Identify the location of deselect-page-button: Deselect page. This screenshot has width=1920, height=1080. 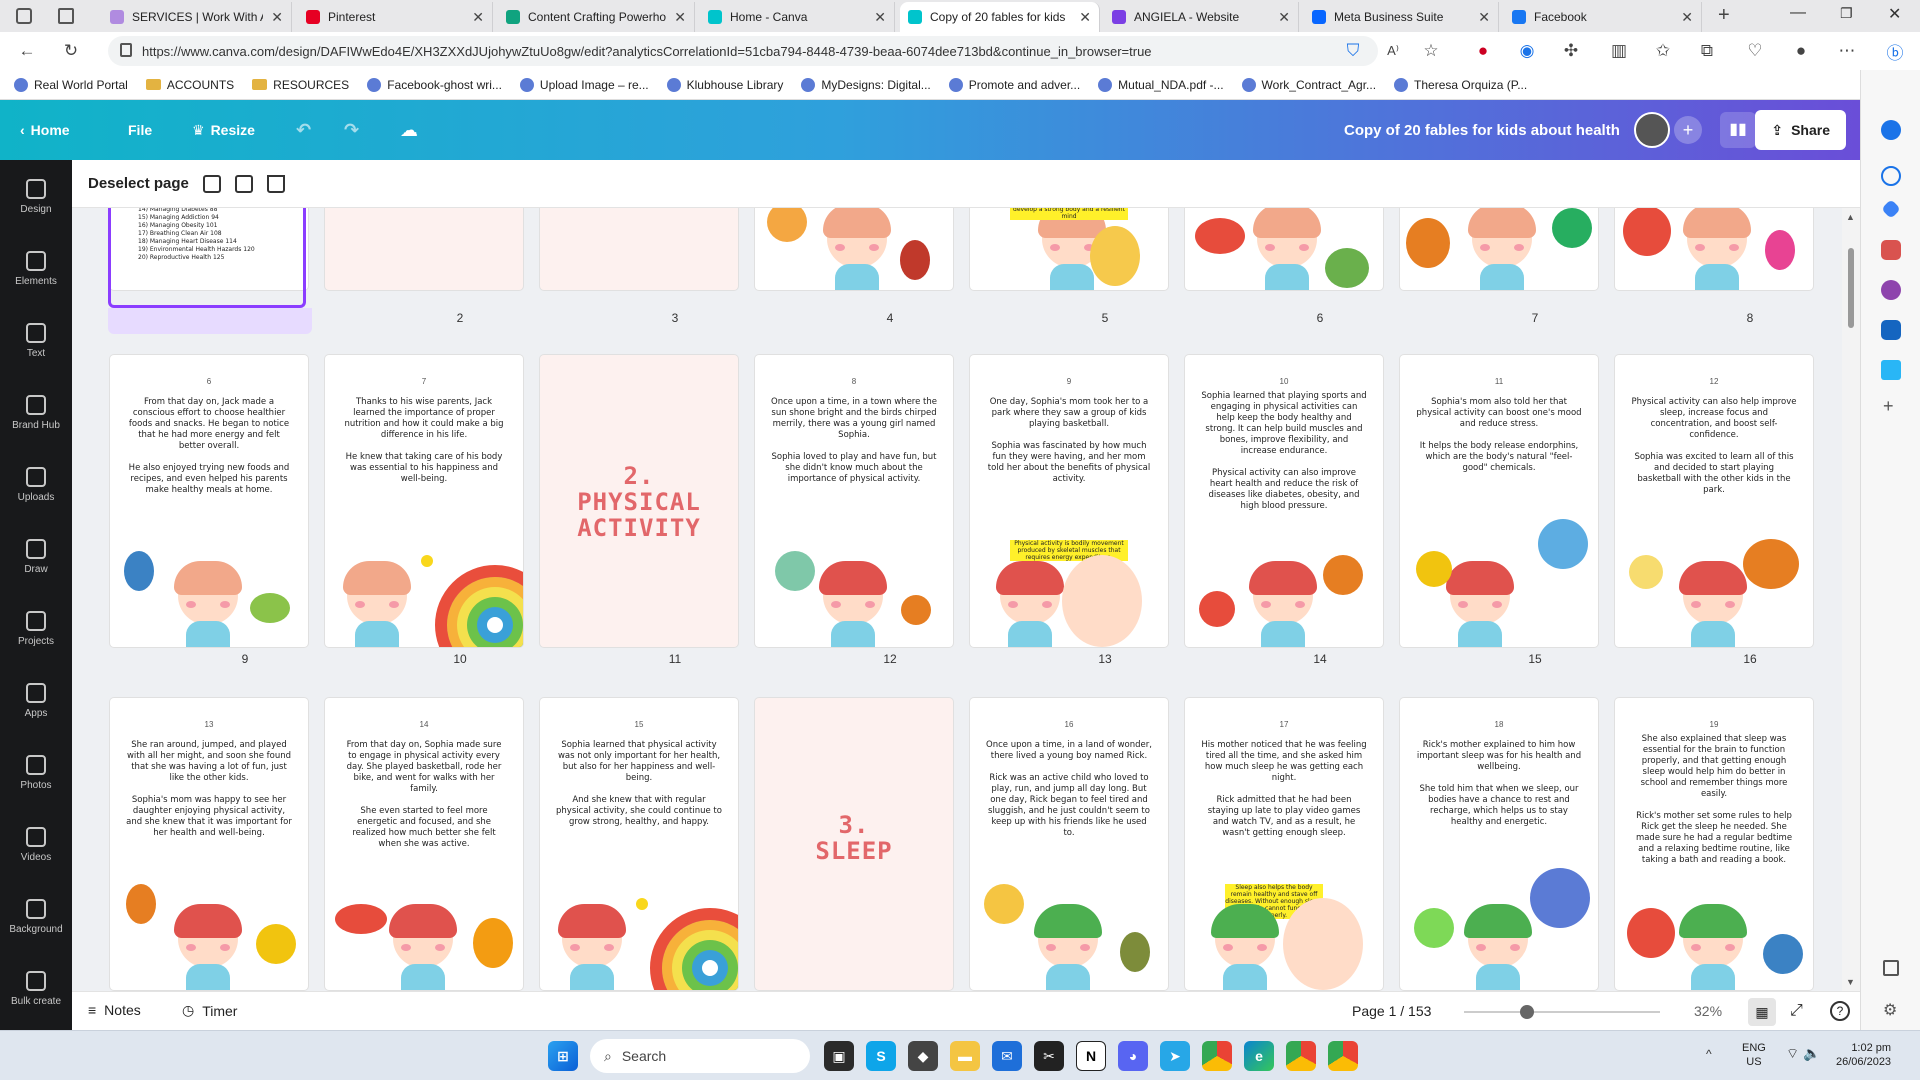
(138, 183).